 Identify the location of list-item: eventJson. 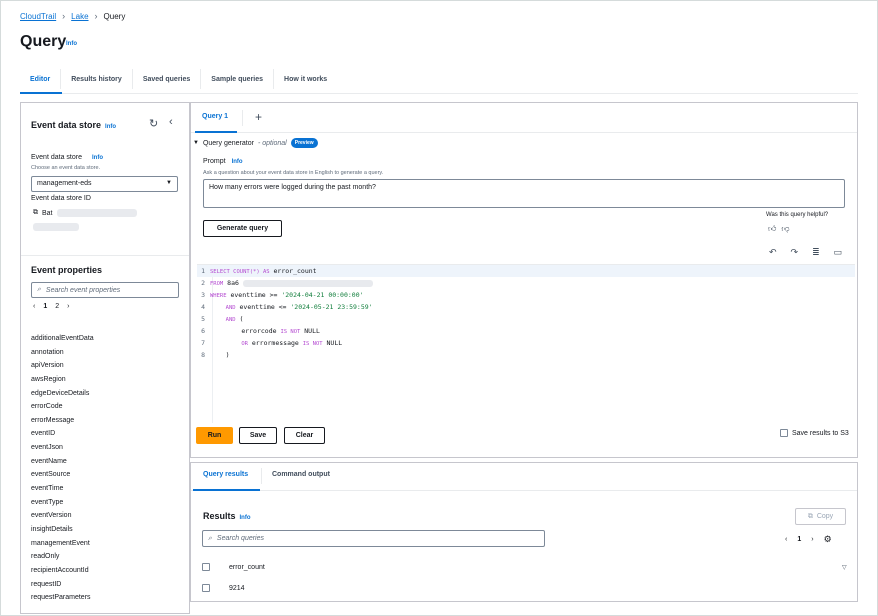
(62, 448).